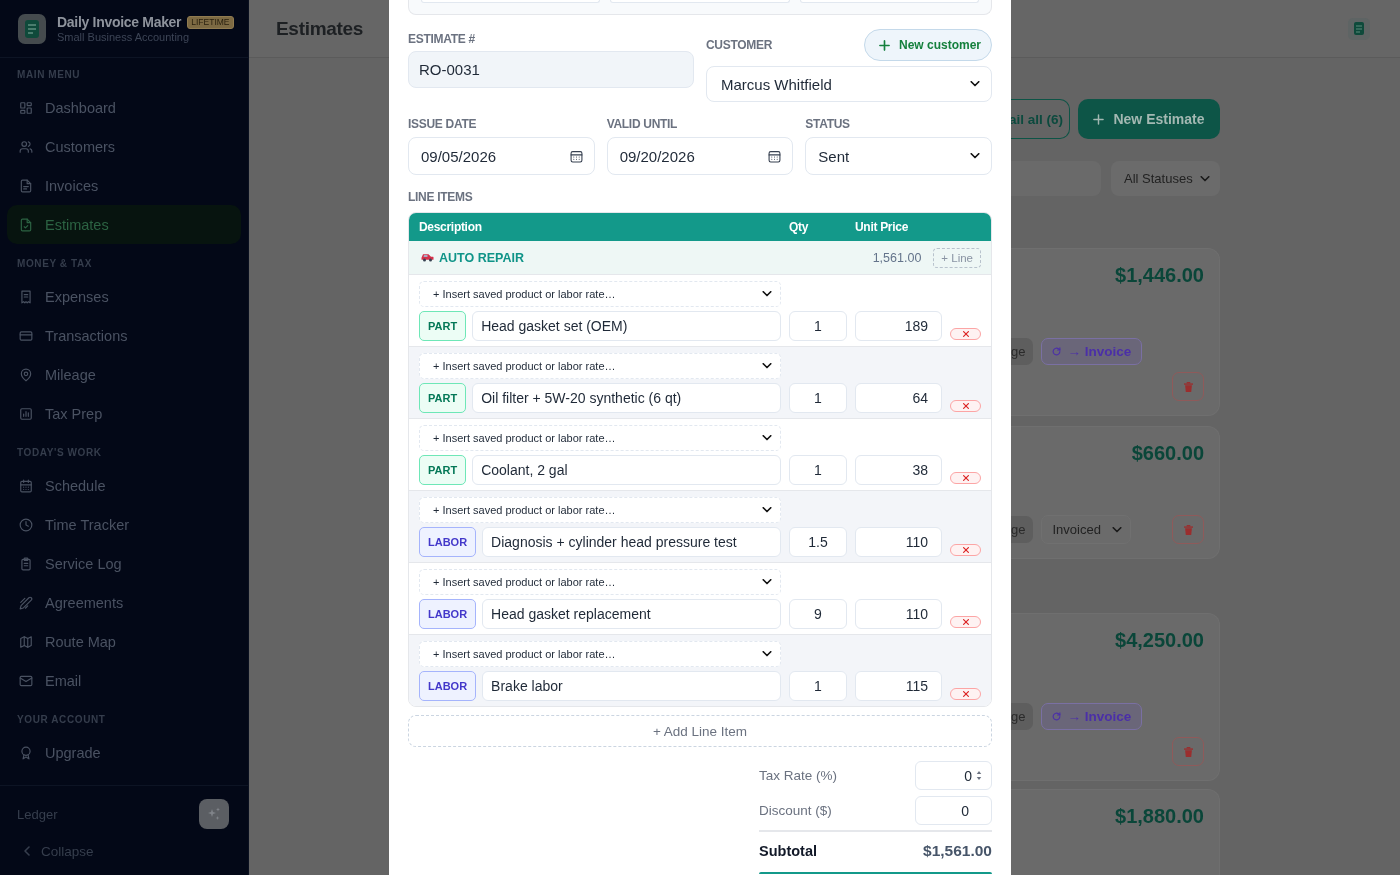 This screenshot has width=1400, height=875. What do you see at coordinates (979, 775) in the screenshot?
I see `stepper-icon` at bounding box center [979, 775].